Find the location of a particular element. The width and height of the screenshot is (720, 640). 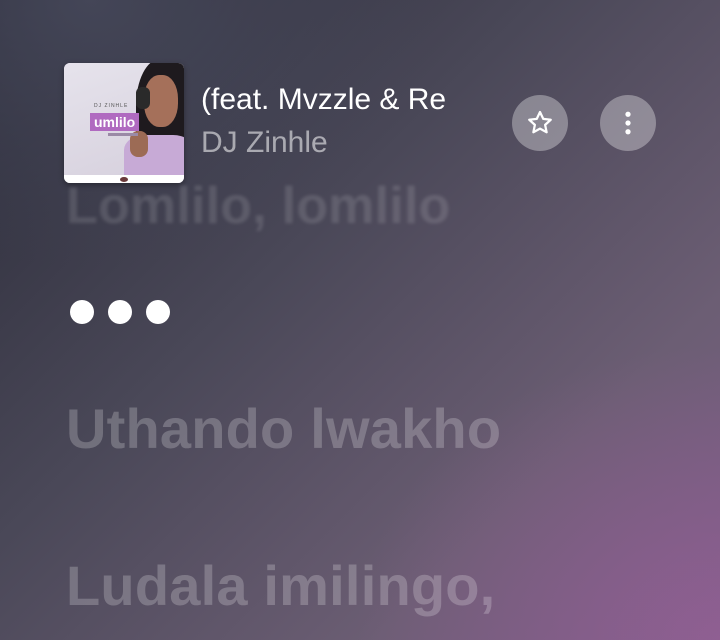

star-outline-icon is located at coordinates (540, 122).